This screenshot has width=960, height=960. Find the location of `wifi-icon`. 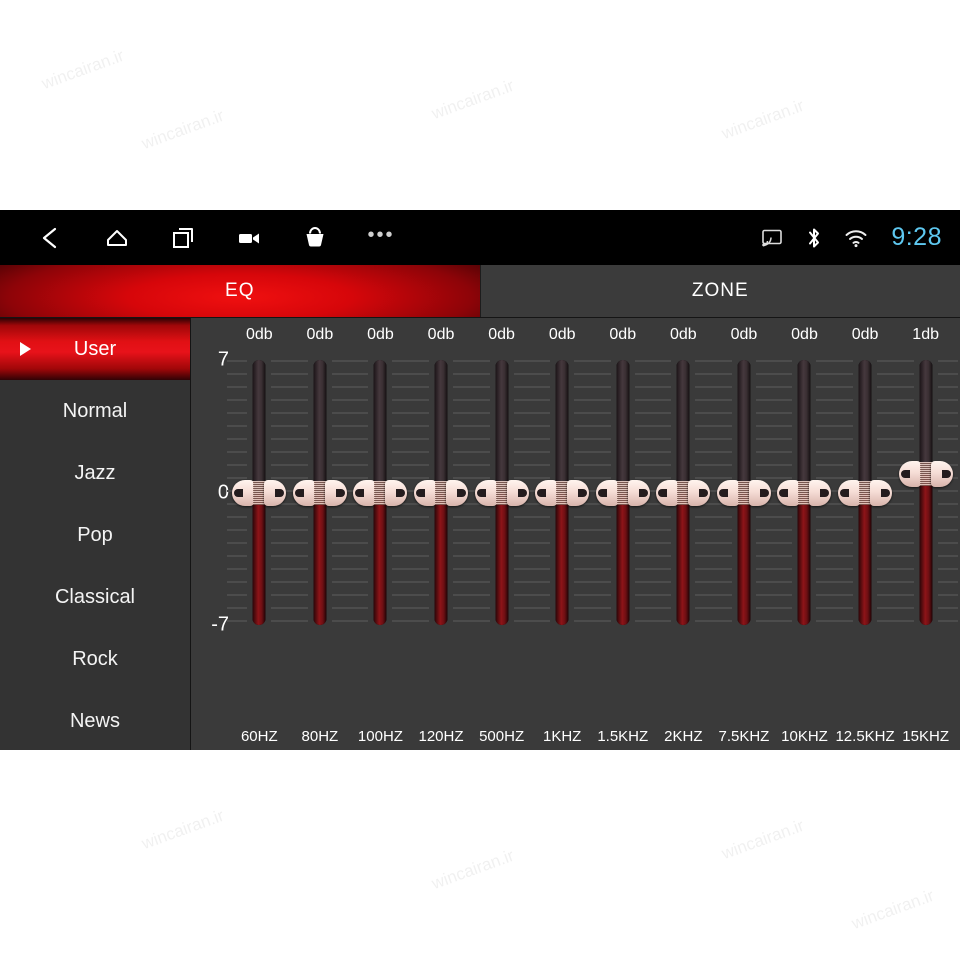

wifi-icon is located at coordinates (856, 238).